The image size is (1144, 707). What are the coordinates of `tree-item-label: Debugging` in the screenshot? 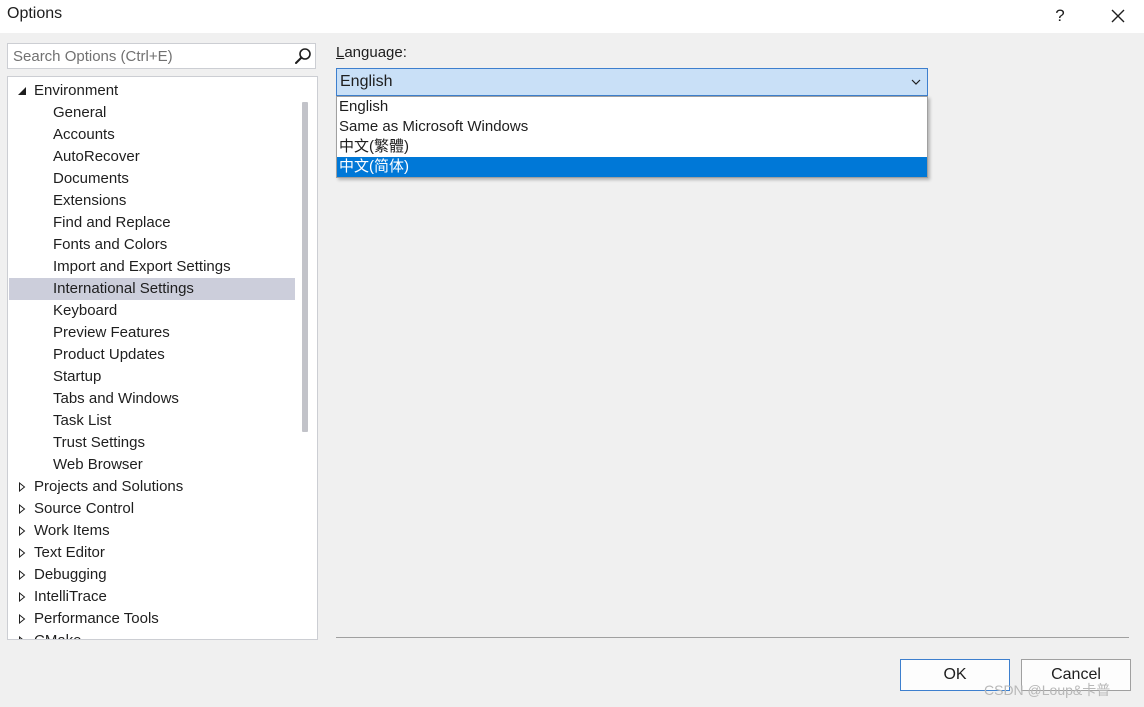 It's located at (70, 574).